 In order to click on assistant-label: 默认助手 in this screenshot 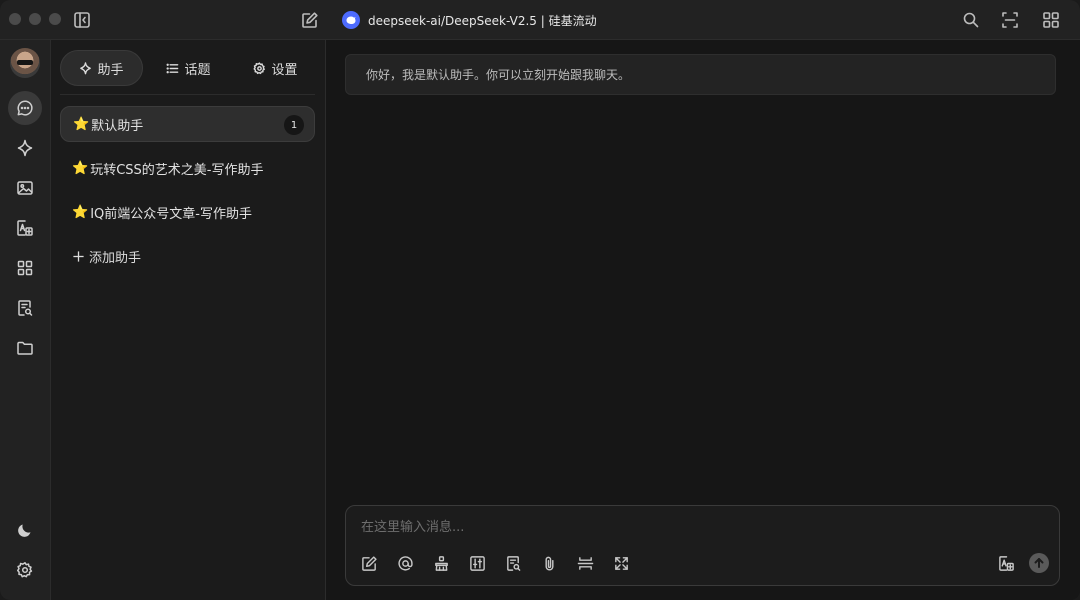, I will do `click(117, 126)`.